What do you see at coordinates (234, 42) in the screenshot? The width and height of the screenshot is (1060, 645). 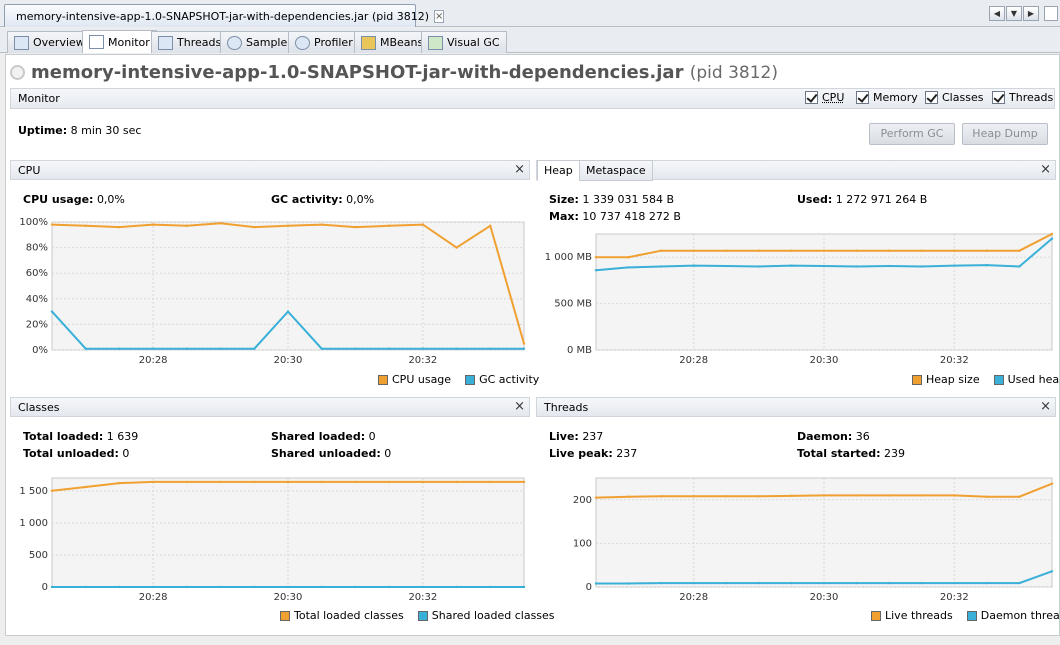 I see `sampler-icon` at bounding box center [234, 42].